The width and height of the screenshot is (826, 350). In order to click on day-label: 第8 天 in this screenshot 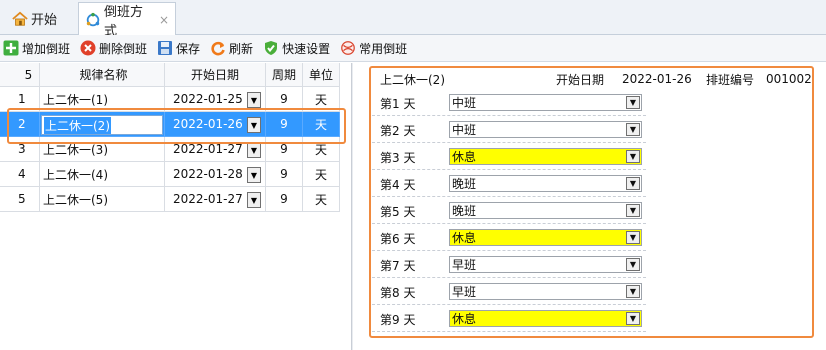, I will do `click(398, 293)`.